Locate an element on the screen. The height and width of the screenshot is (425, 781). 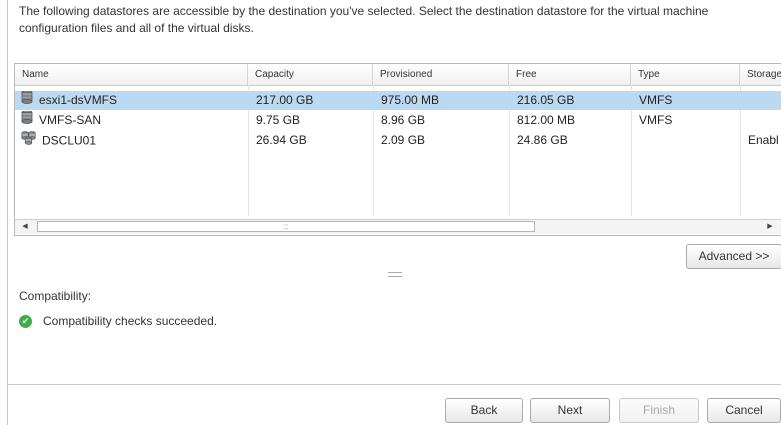
capacity-cell: 217.00 GB is located at coordinates (285, 100).